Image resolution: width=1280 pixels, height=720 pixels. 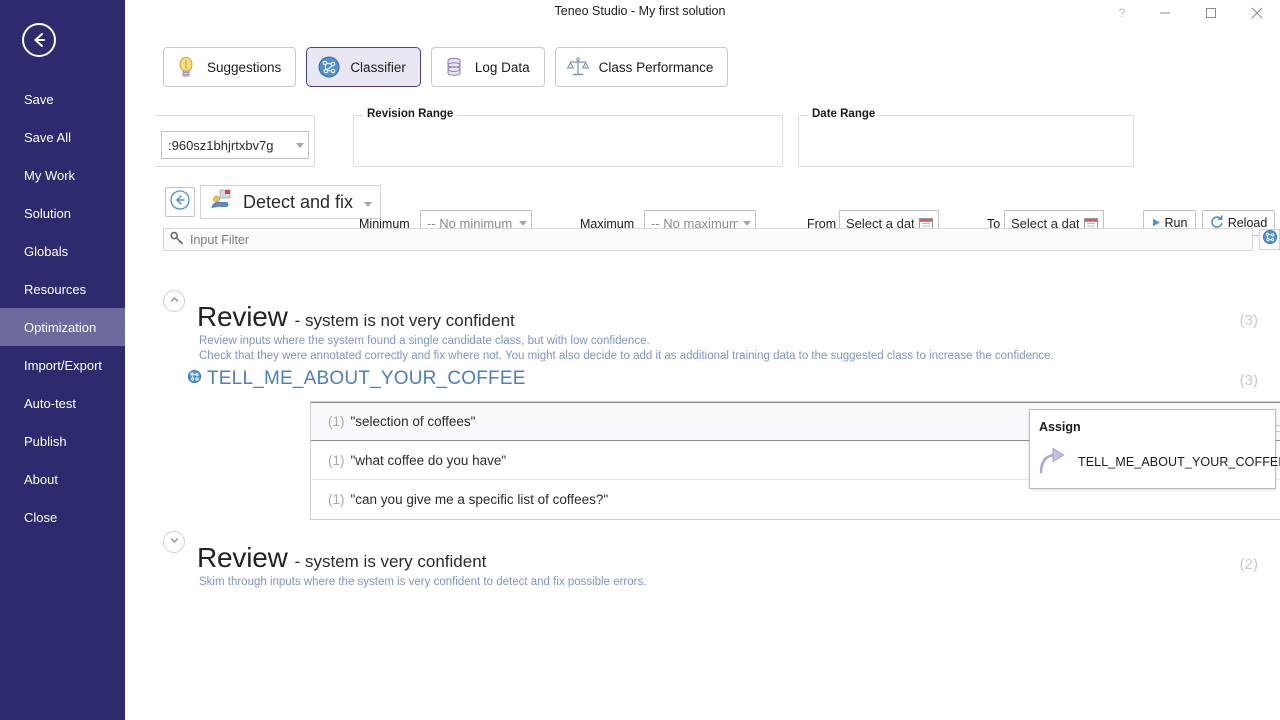 I want to click on back-circle-icon, so click(x=180, y=202).